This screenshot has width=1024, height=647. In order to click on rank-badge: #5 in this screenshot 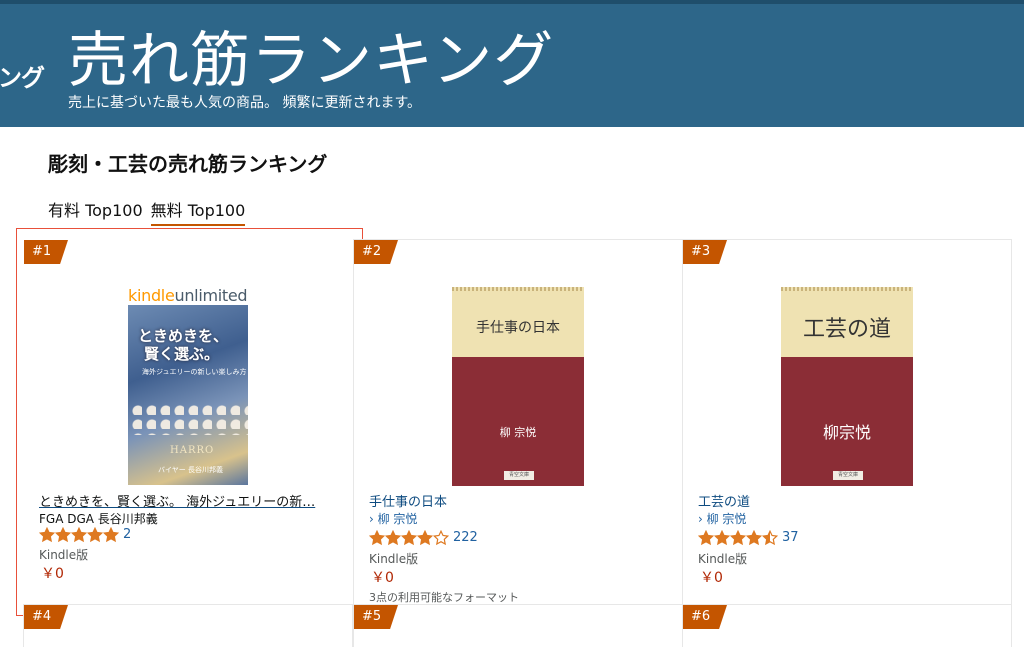, I will do `click(376, 617)`.